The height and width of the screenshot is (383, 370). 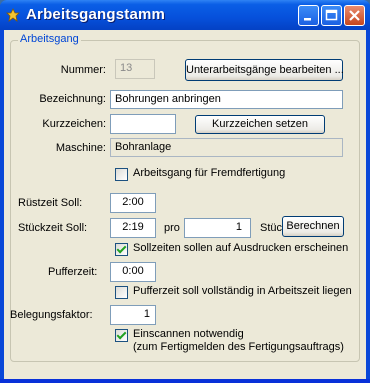 I want to click on ruestzeit-field: 2:00, so click(x=133, y=203).